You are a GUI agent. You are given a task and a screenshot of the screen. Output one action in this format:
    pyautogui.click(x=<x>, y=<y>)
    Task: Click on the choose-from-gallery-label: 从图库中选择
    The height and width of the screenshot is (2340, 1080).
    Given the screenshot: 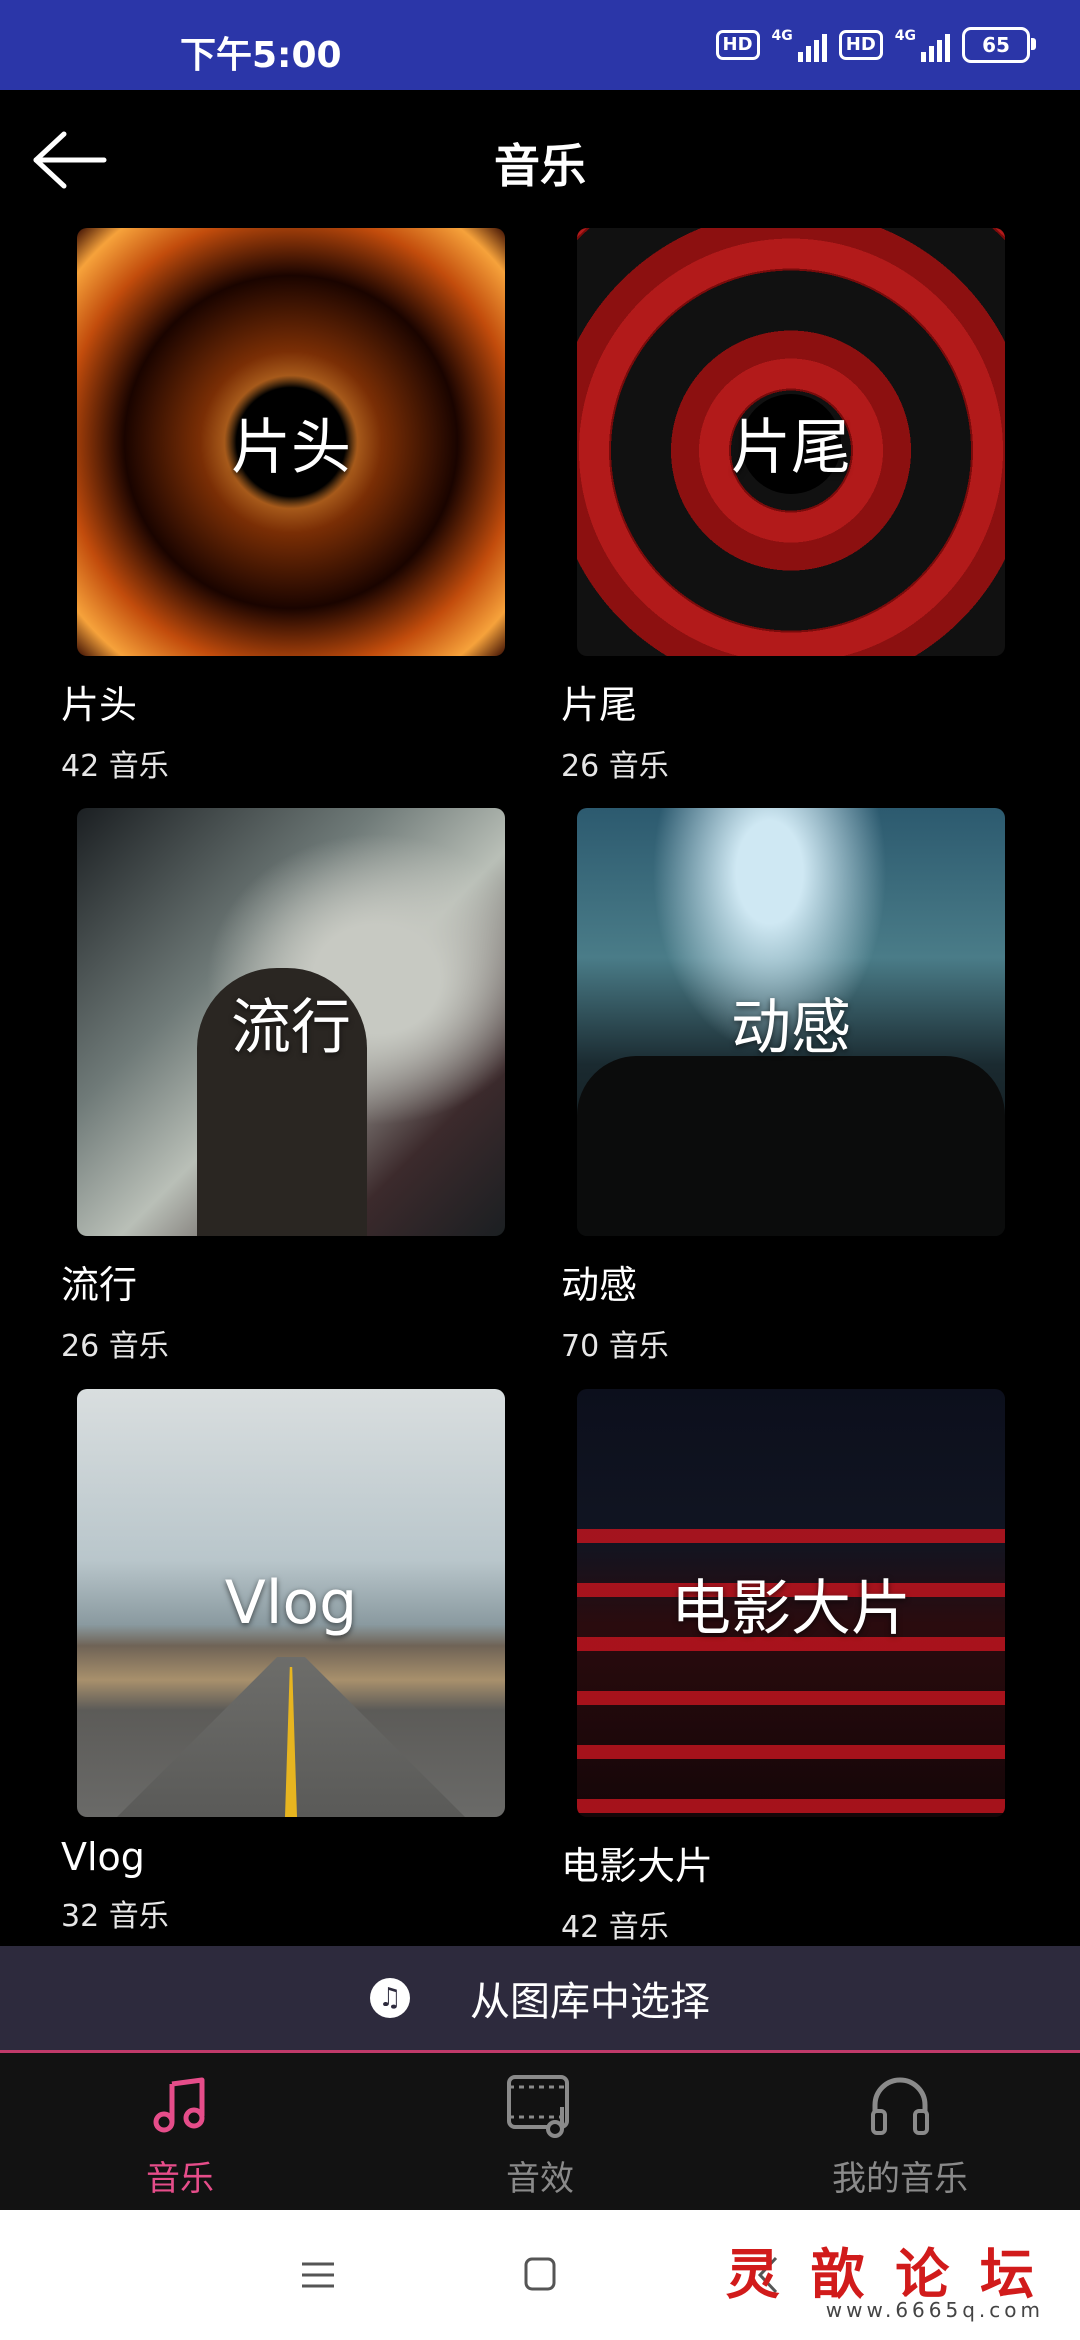 What is the action you would take?
    pyautogui.click(x=590, y=2002)
    